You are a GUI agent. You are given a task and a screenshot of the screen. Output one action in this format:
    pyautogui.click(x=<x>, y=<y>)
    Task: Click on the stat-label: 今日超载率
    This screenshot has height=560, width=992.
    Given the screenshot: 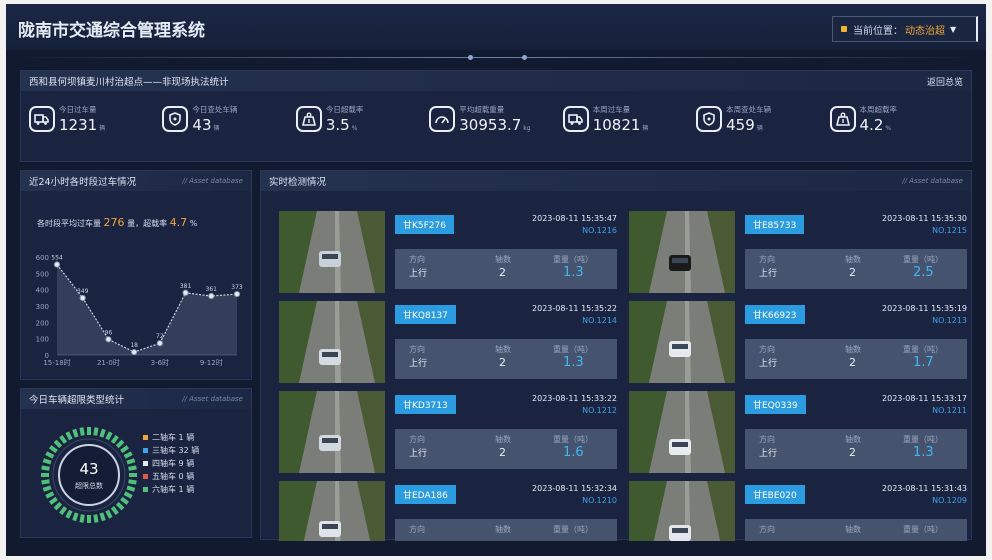 What is the action you would take?
    pyautogui.click(x=344, y=109)
    